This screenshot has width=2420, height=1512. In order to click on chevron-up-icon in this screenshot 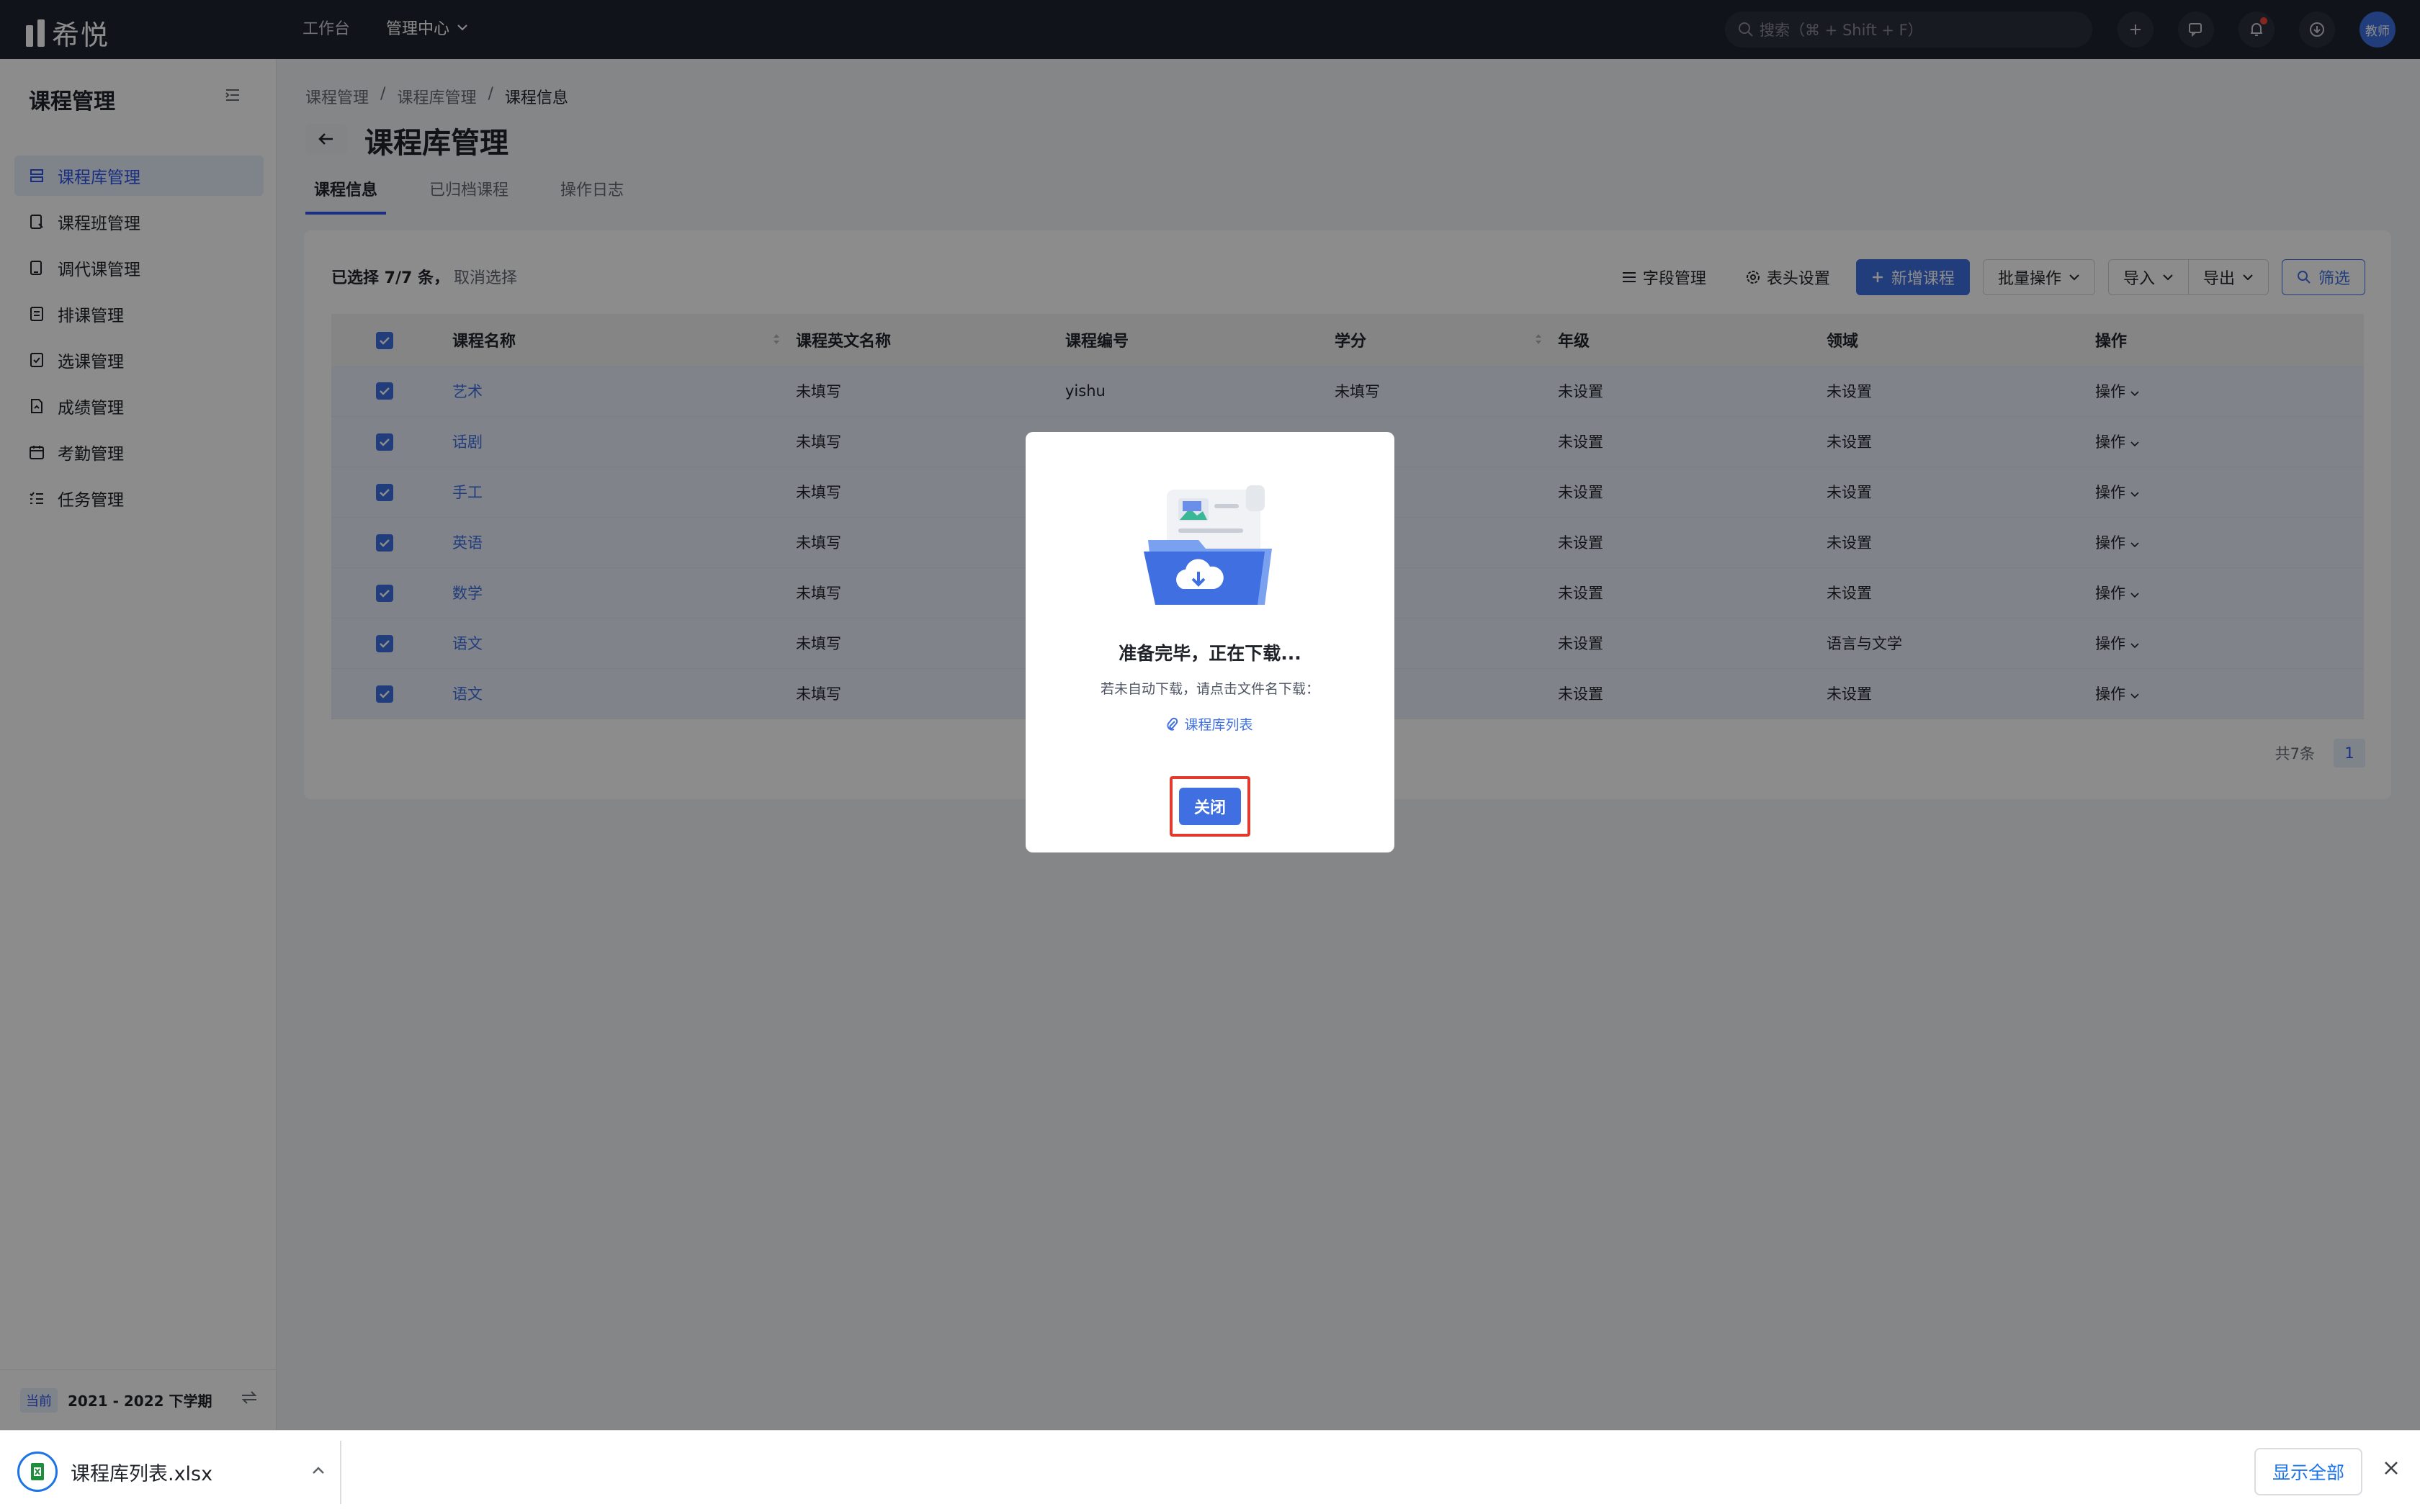, I will do `click(318, 1471)`.